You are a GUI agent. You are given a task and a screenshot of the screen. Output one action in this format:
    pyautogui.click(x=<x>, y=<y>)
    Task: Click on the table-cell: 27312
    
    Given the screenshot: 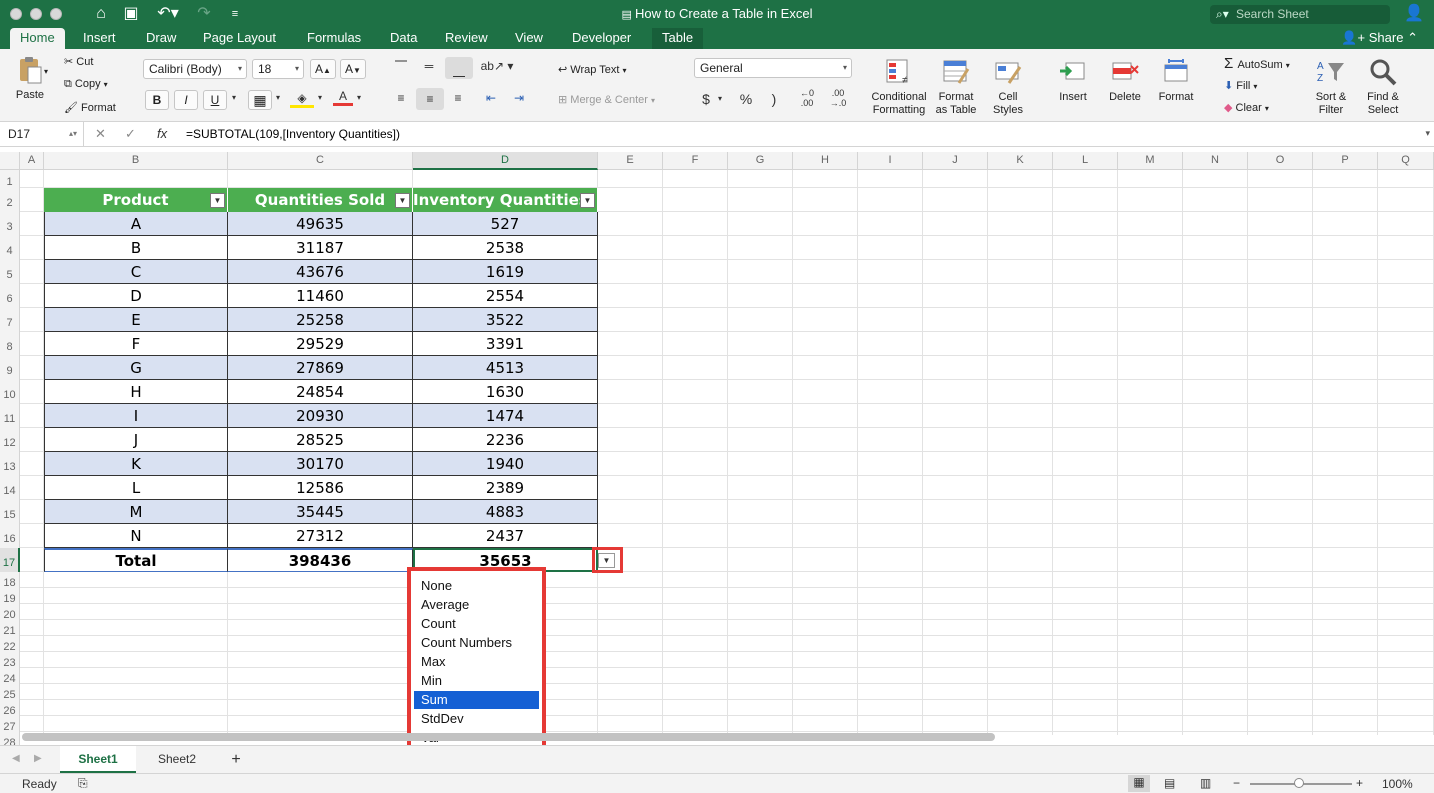 What is the action you would take?
    pyautogui.click(x=320, y=536)
    